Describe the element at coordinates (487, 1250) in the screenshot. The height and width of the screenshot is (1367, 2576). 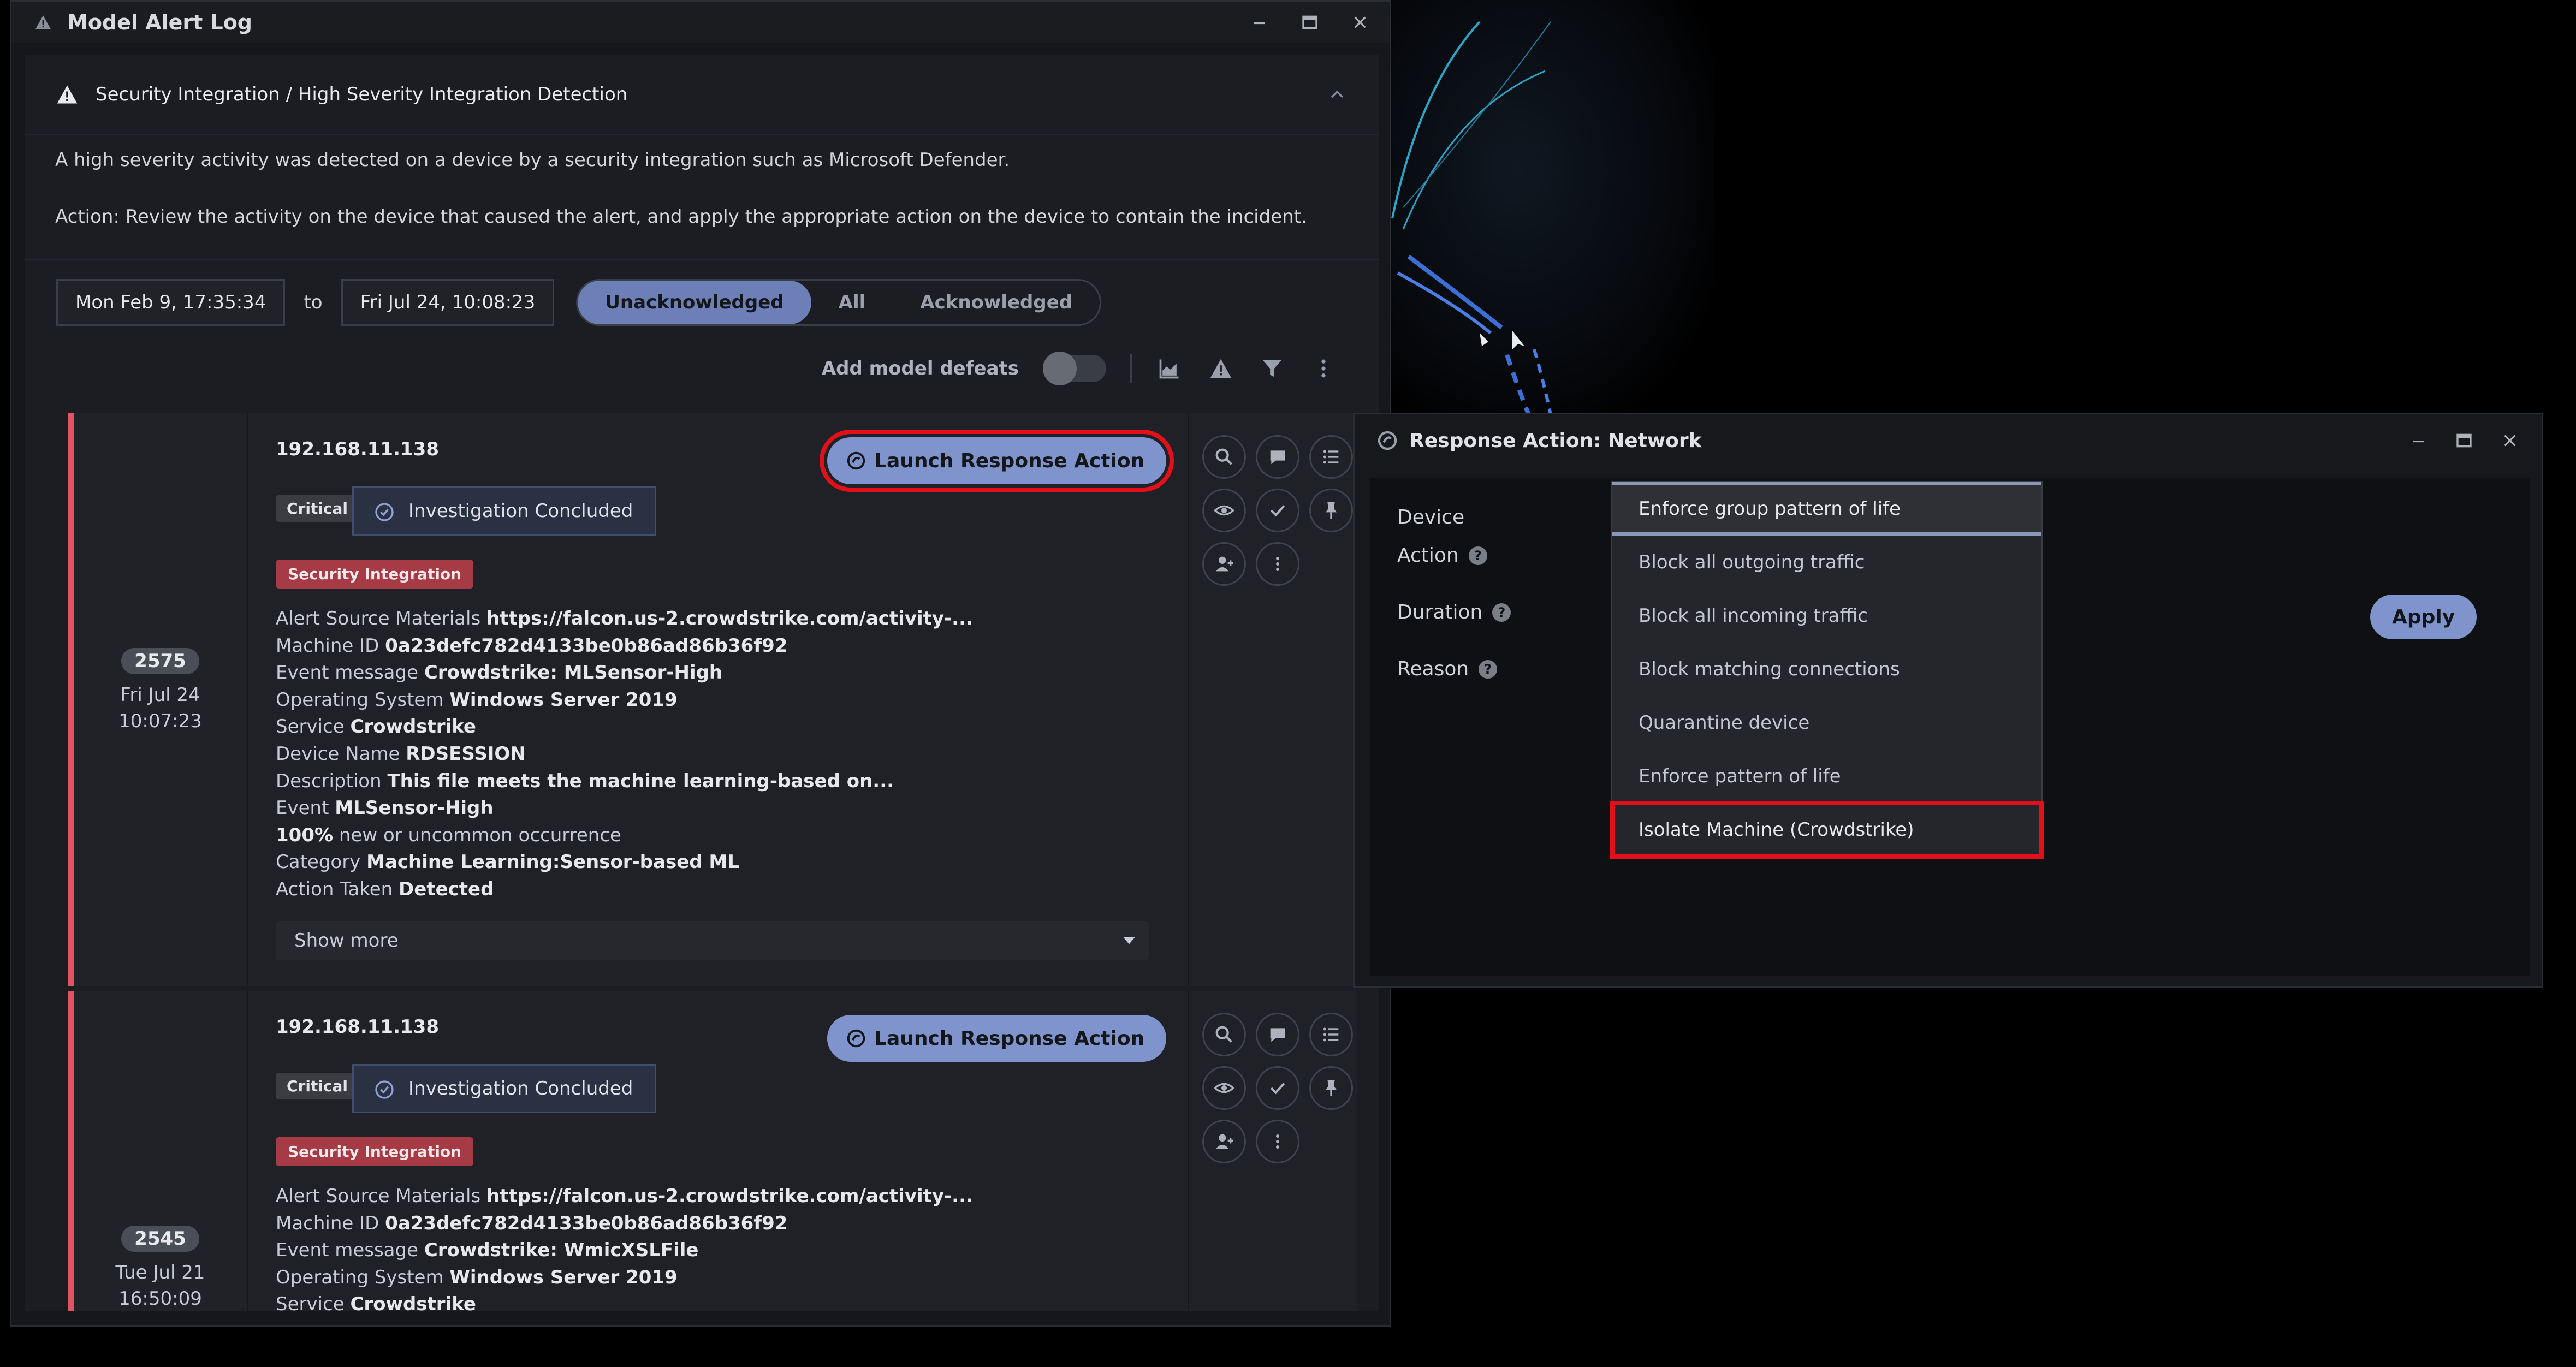
I see `field-row: Event message Crowdstrike: WmicXSLFile` at that location.